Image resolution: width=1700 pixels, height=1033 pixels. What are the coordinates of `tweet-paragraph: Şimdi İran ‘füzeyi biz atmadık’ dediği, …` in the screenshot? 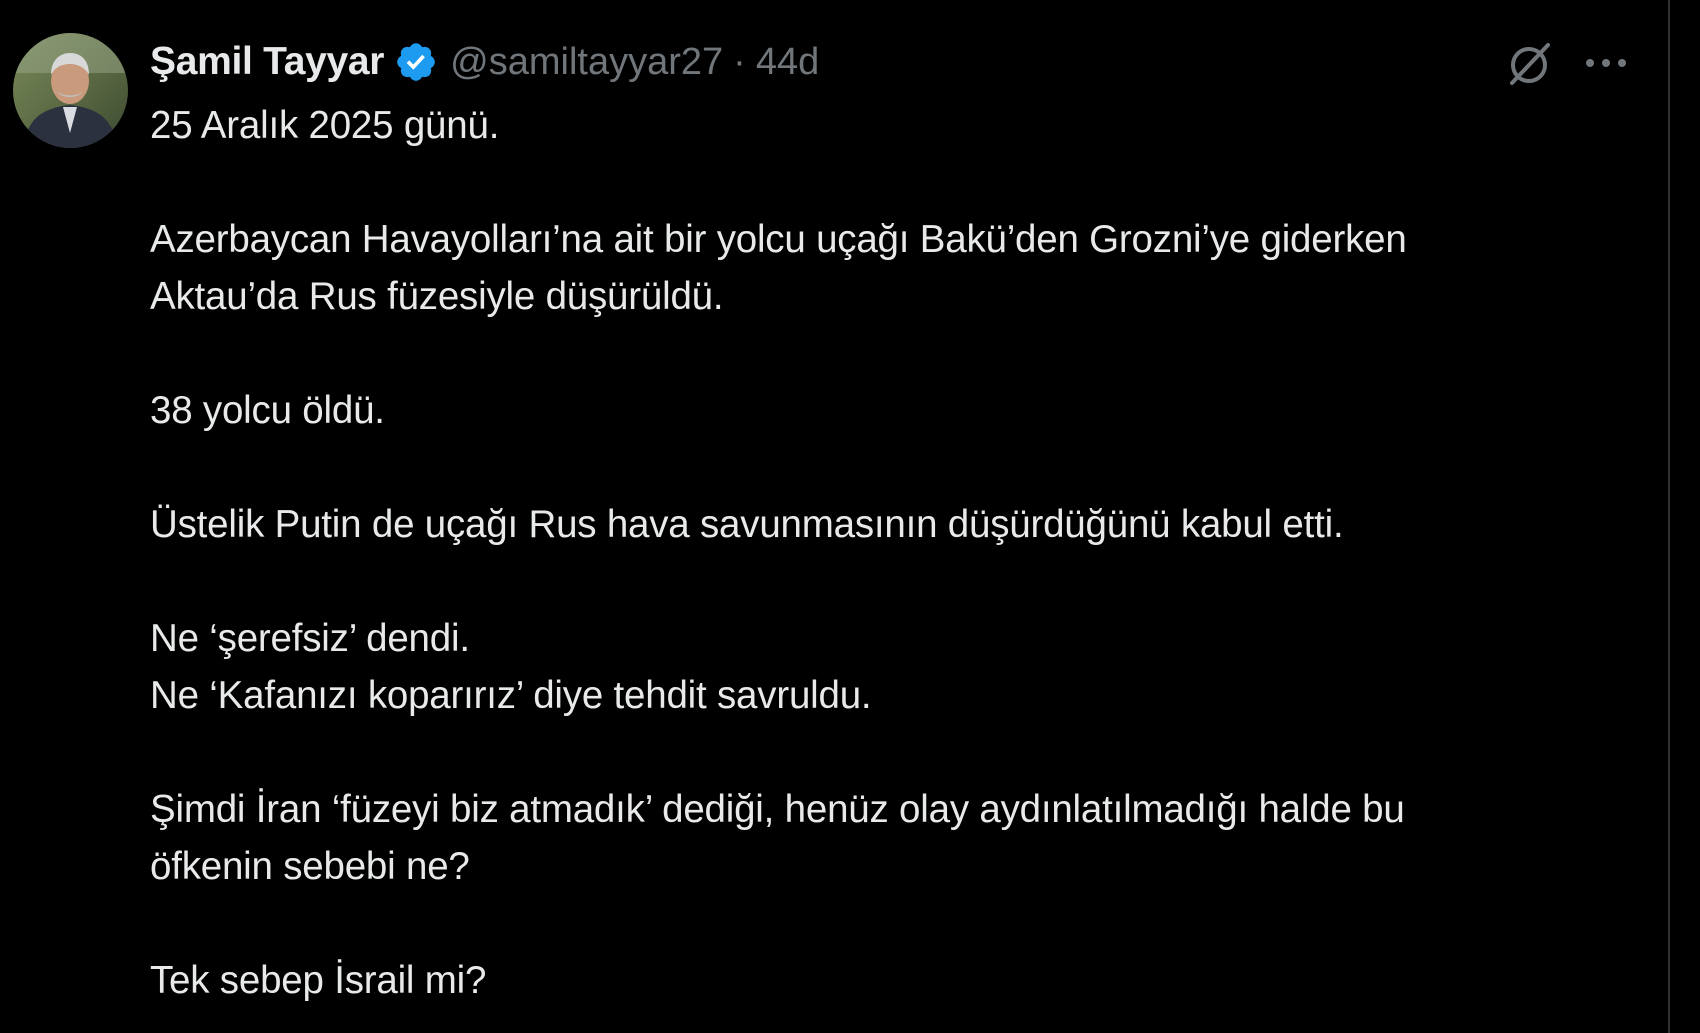 It's located at (900, 838).